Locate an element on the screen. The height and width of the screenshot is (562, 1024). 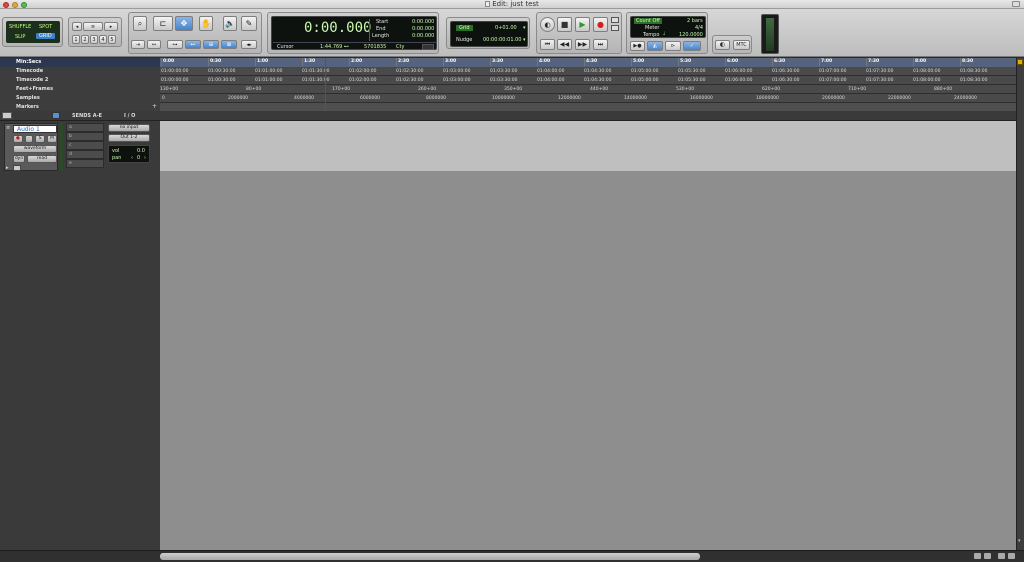
smart-tool-icon: ✥ is located at coordinates (184, 23).